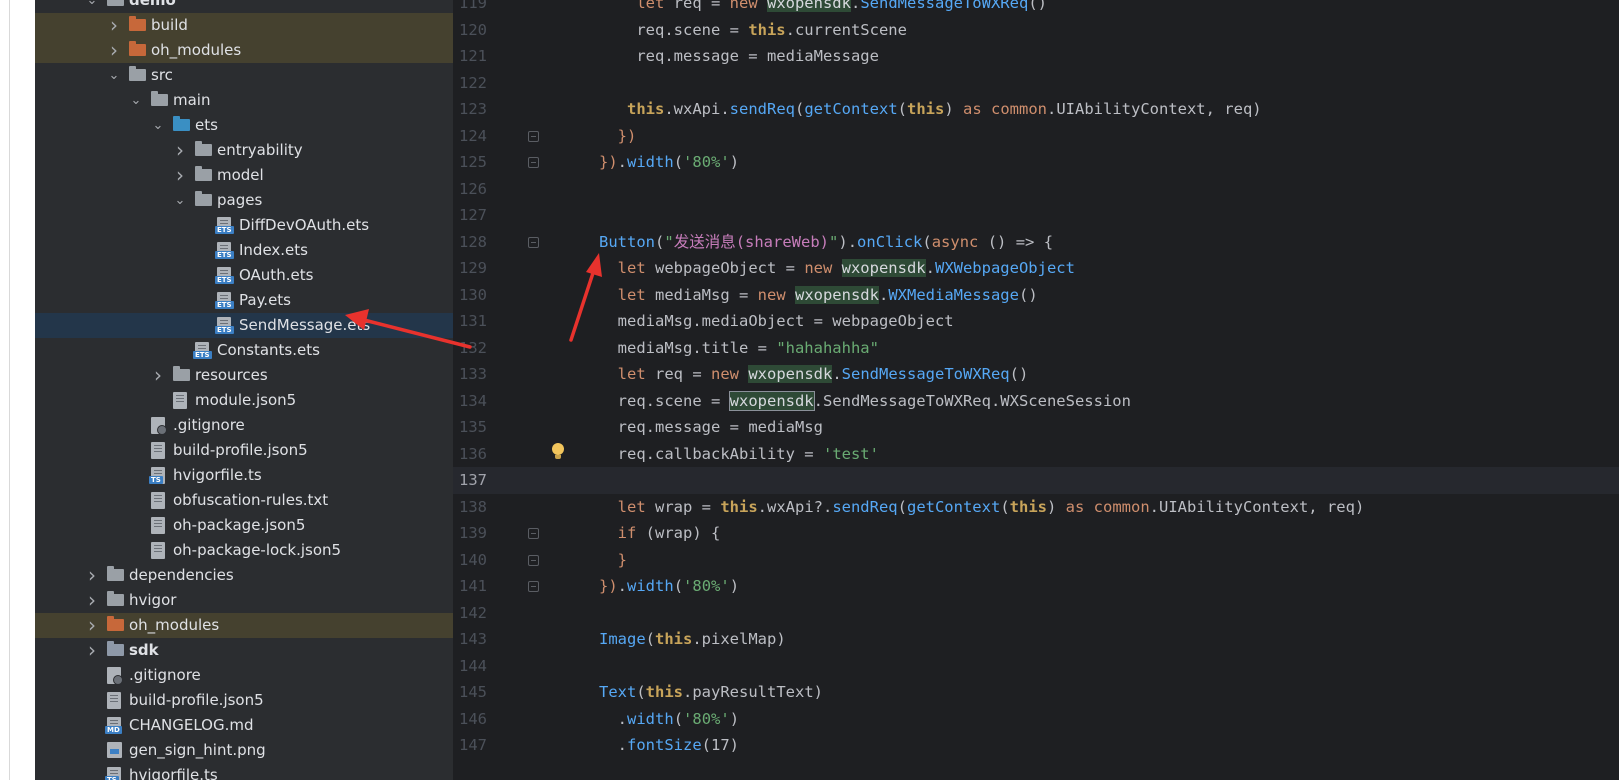 This screenshot has width=1619, height=780. What do you see at coordinates (251, 525) in the screenshot?
I see `tree-item: oh-package.json5` at bounding box center [251, 525].